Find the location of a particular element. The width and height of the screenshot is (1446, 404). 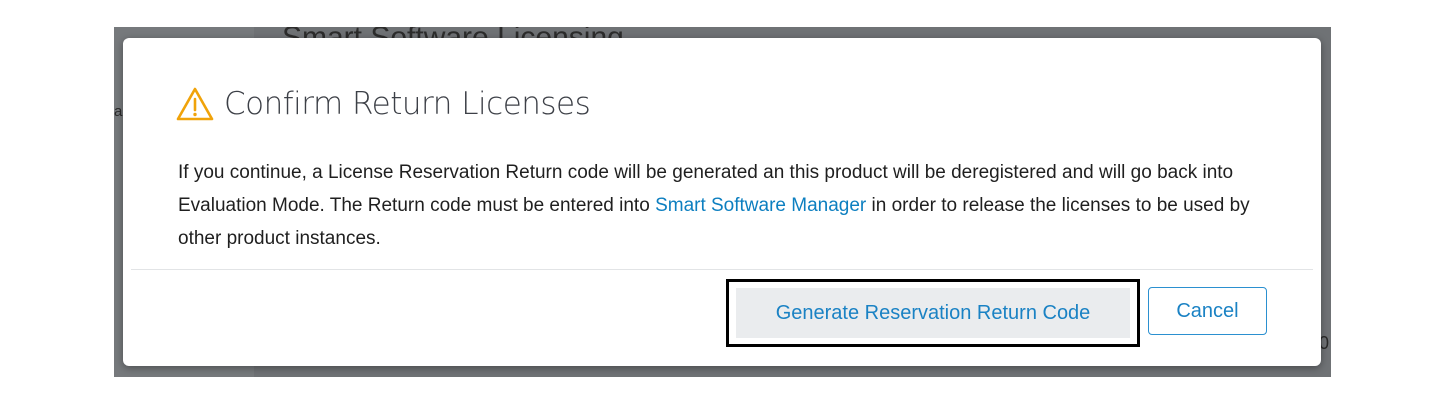

smart-software-manager-link: Smart Software Manager is located at coordinates (760, 205).